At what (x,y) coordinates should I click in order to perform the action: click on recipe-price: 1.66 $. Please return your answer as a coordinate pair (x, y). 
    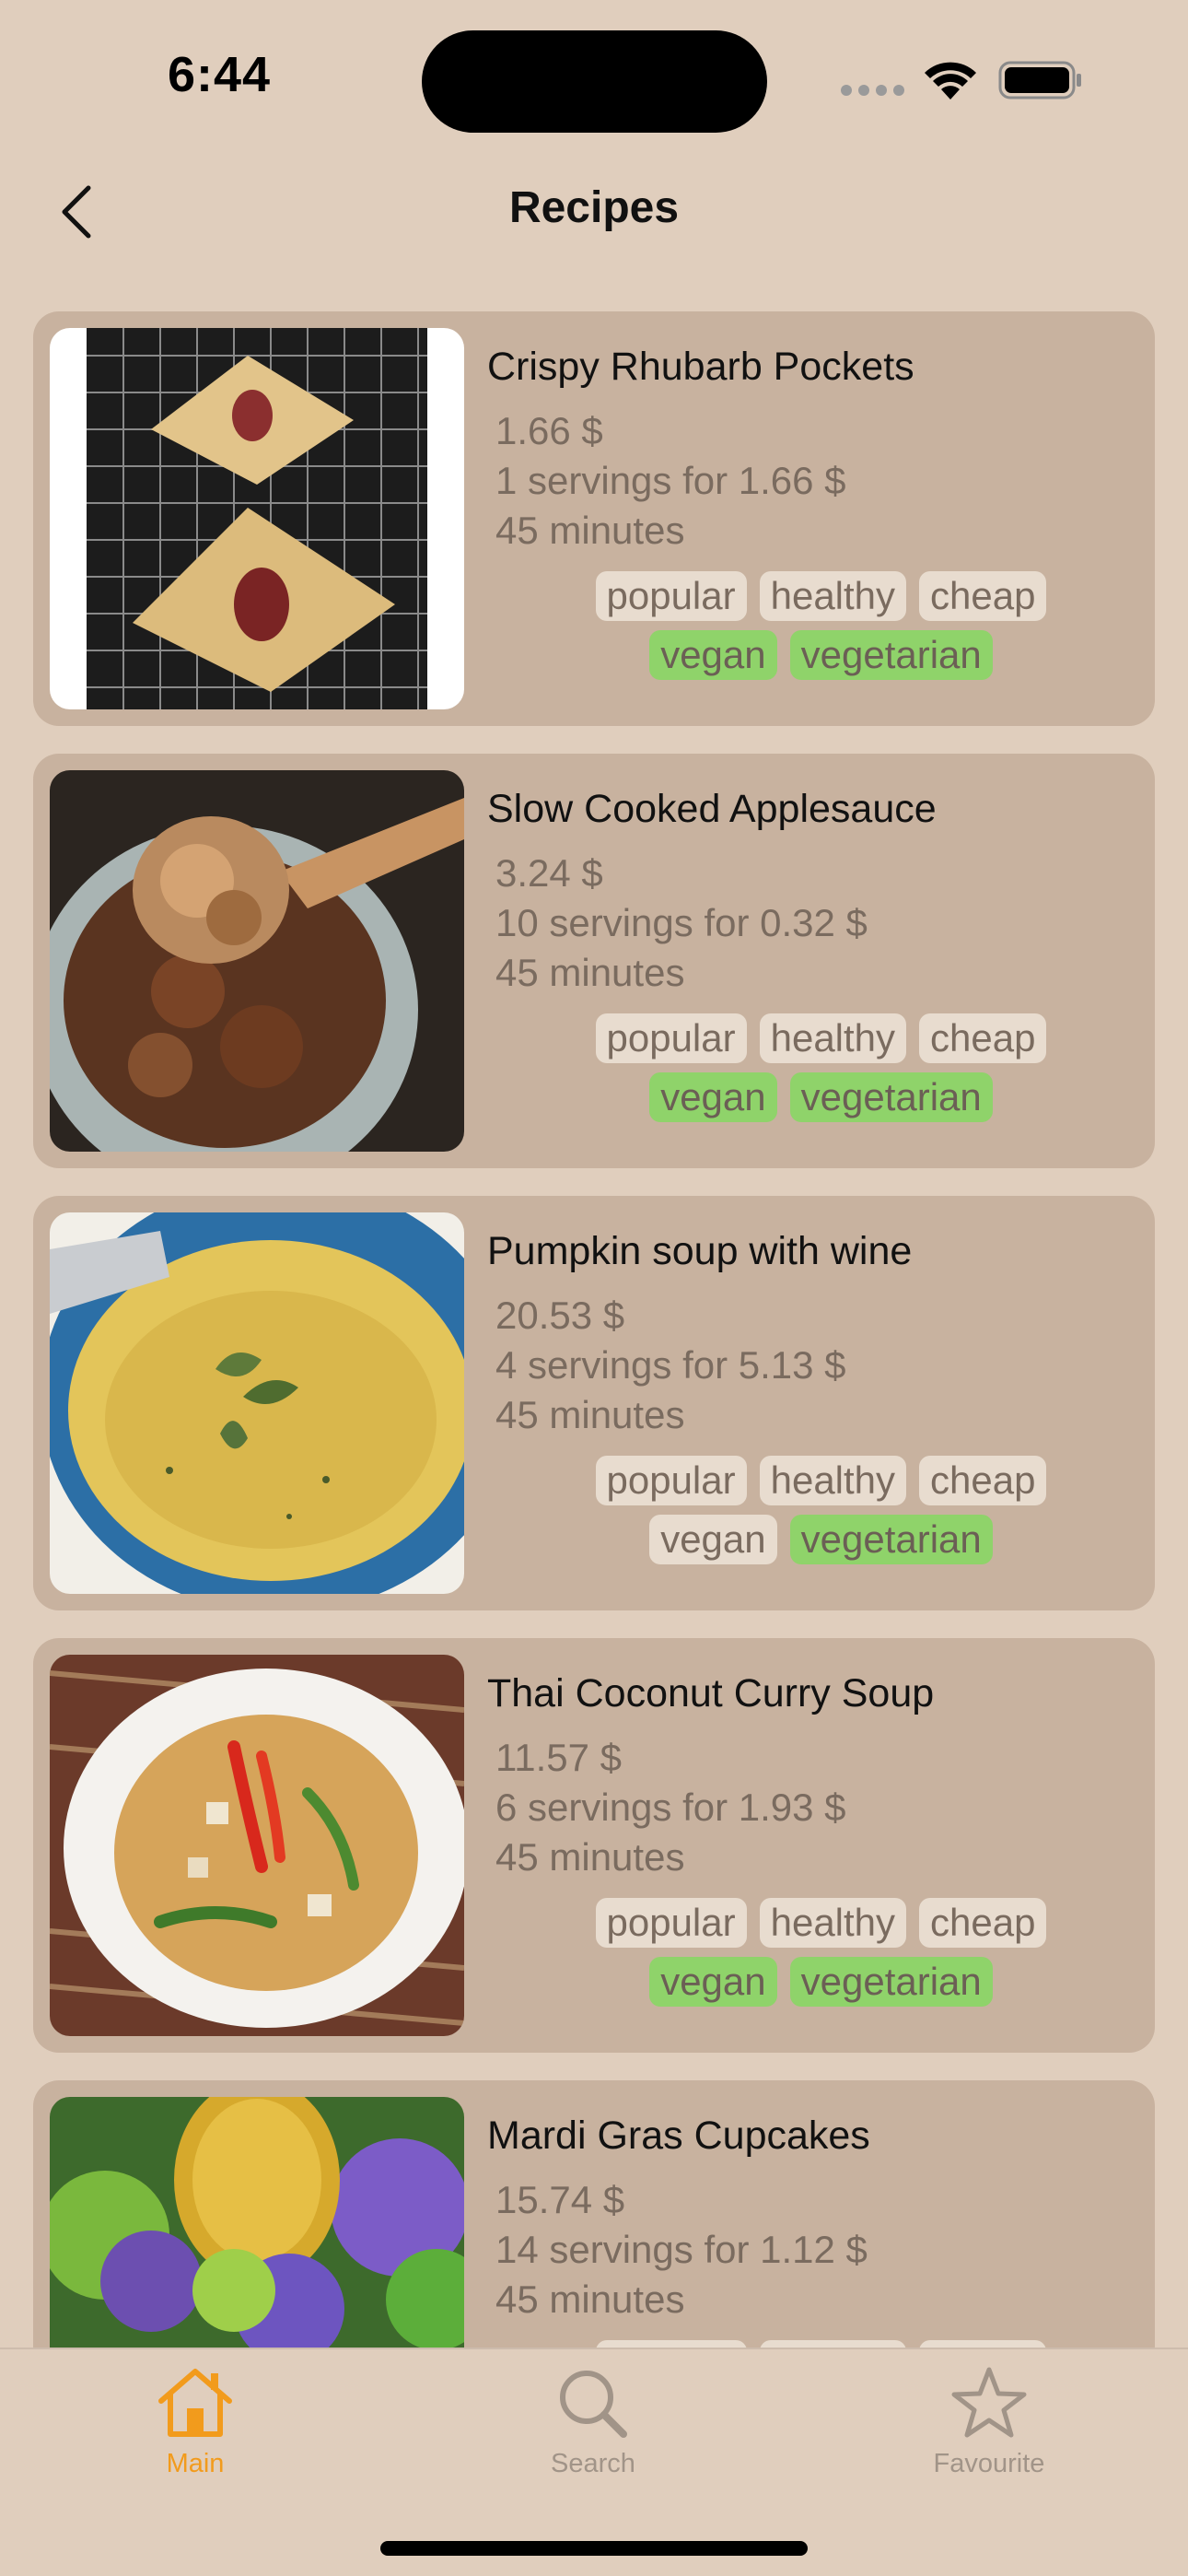
    Looking at the image, I should click on (549, 430).